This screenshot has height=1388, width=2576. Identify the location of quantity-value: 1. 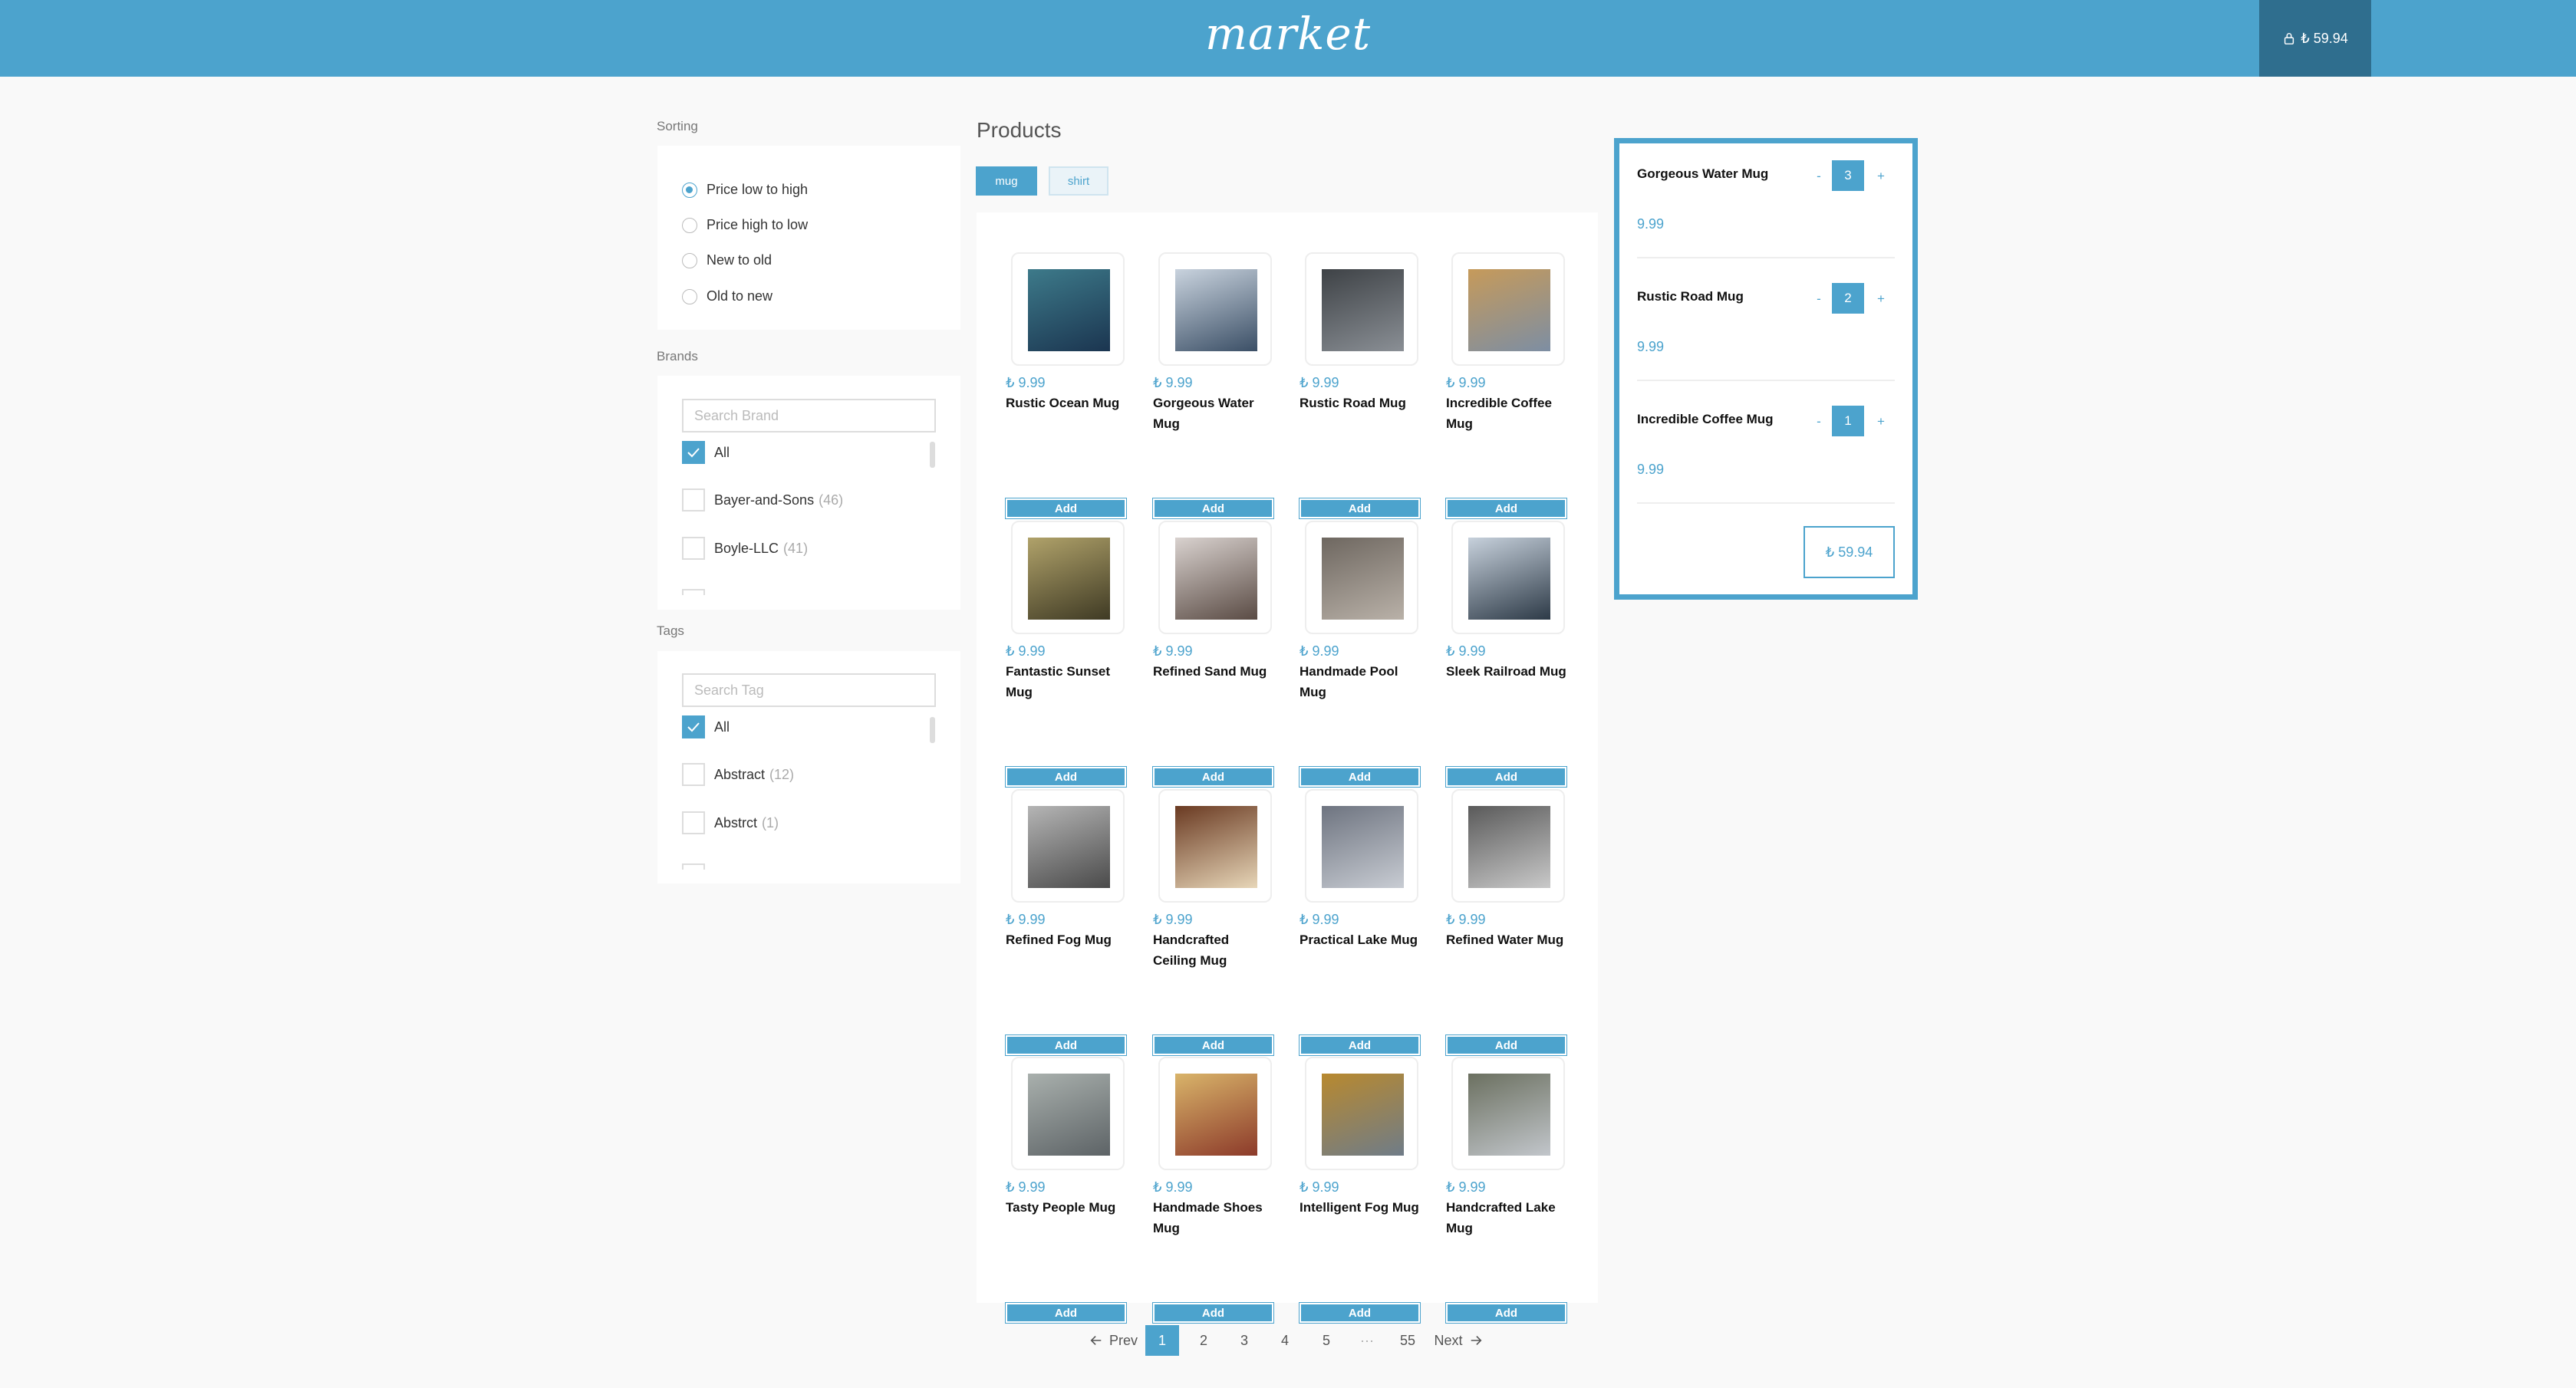
(1848, 421).